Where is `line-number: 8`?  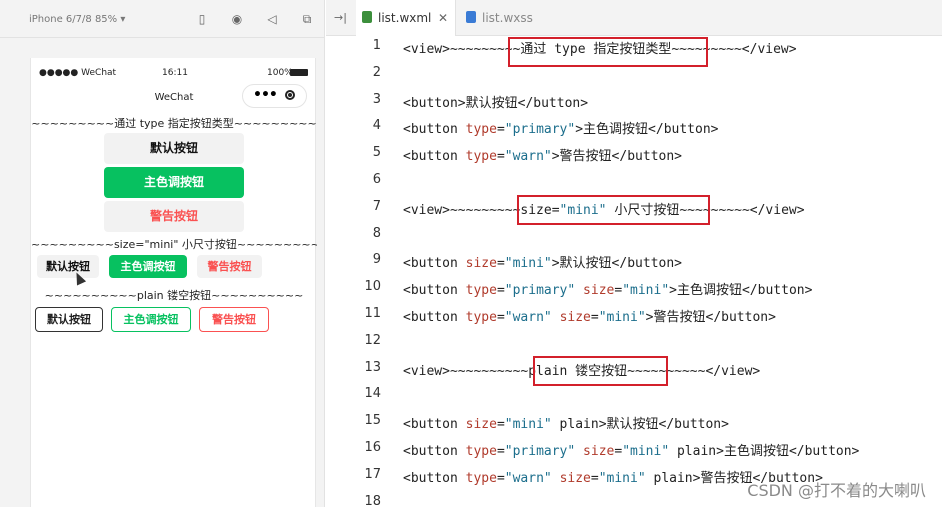 line-number: 8 is located at coordinates (376, 233).